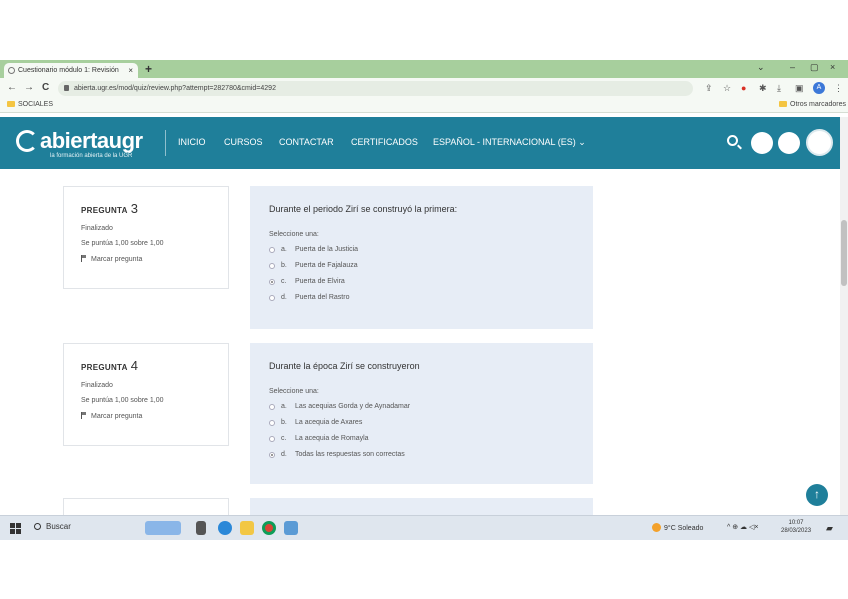  I want to click on question-heading: PREGUNTA 4, so click(110, 365).